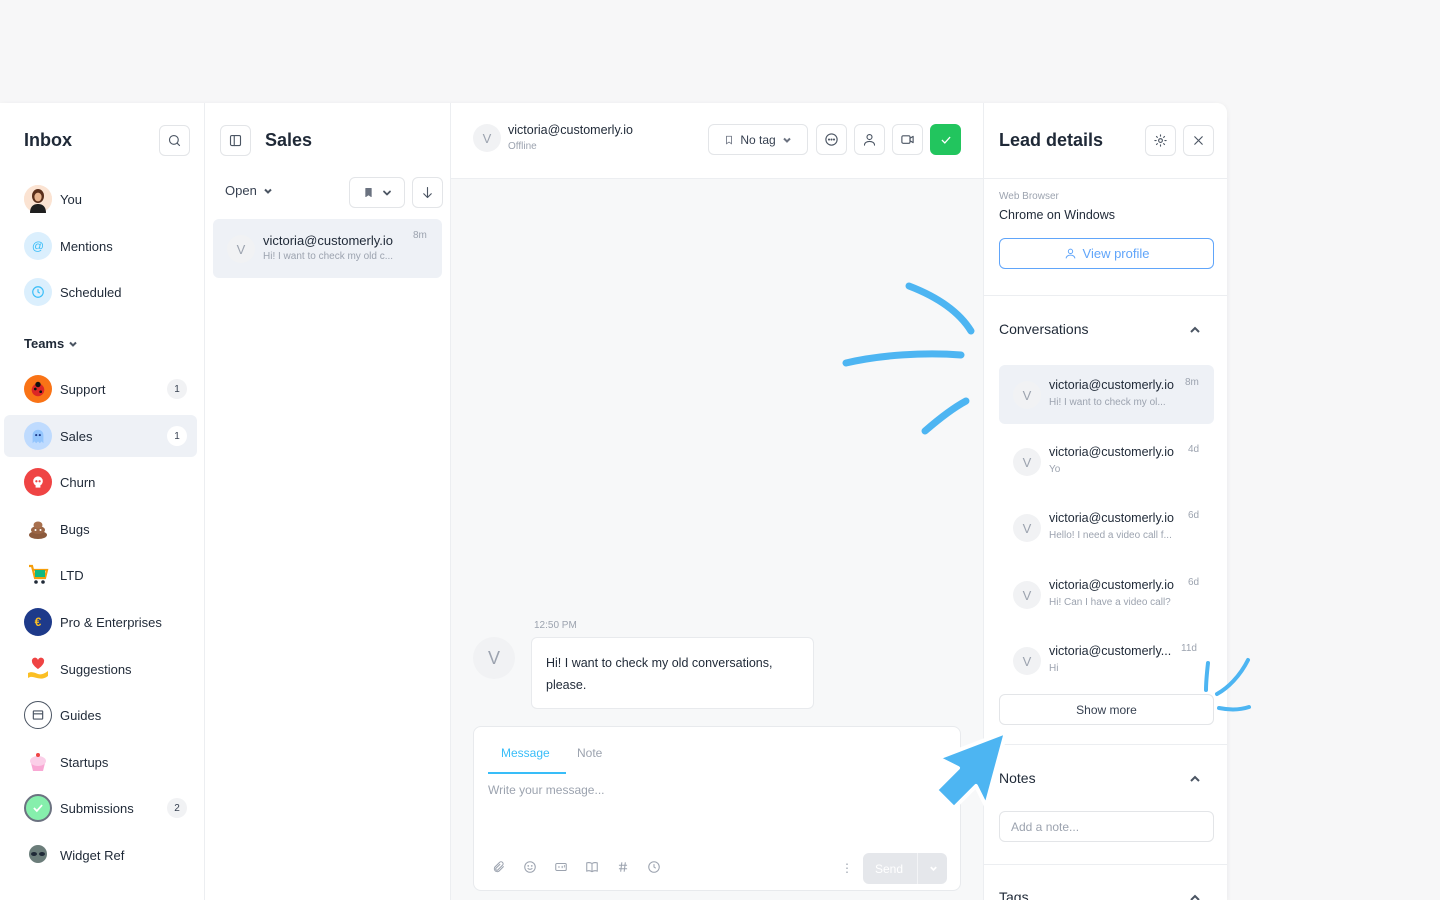  Describe the element at coordinates (38, 575) in the screenshot. I see `cart-avatar` at that location.